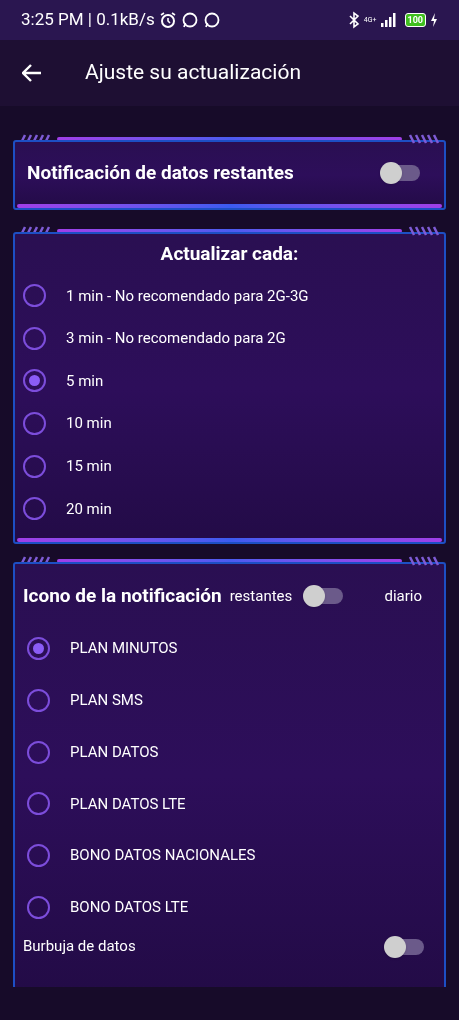 This screenshot has height=1020, width=459. Describe the element at coordinates (32, 73) in the screenshot. I see `back-arrow-icon` at that location.